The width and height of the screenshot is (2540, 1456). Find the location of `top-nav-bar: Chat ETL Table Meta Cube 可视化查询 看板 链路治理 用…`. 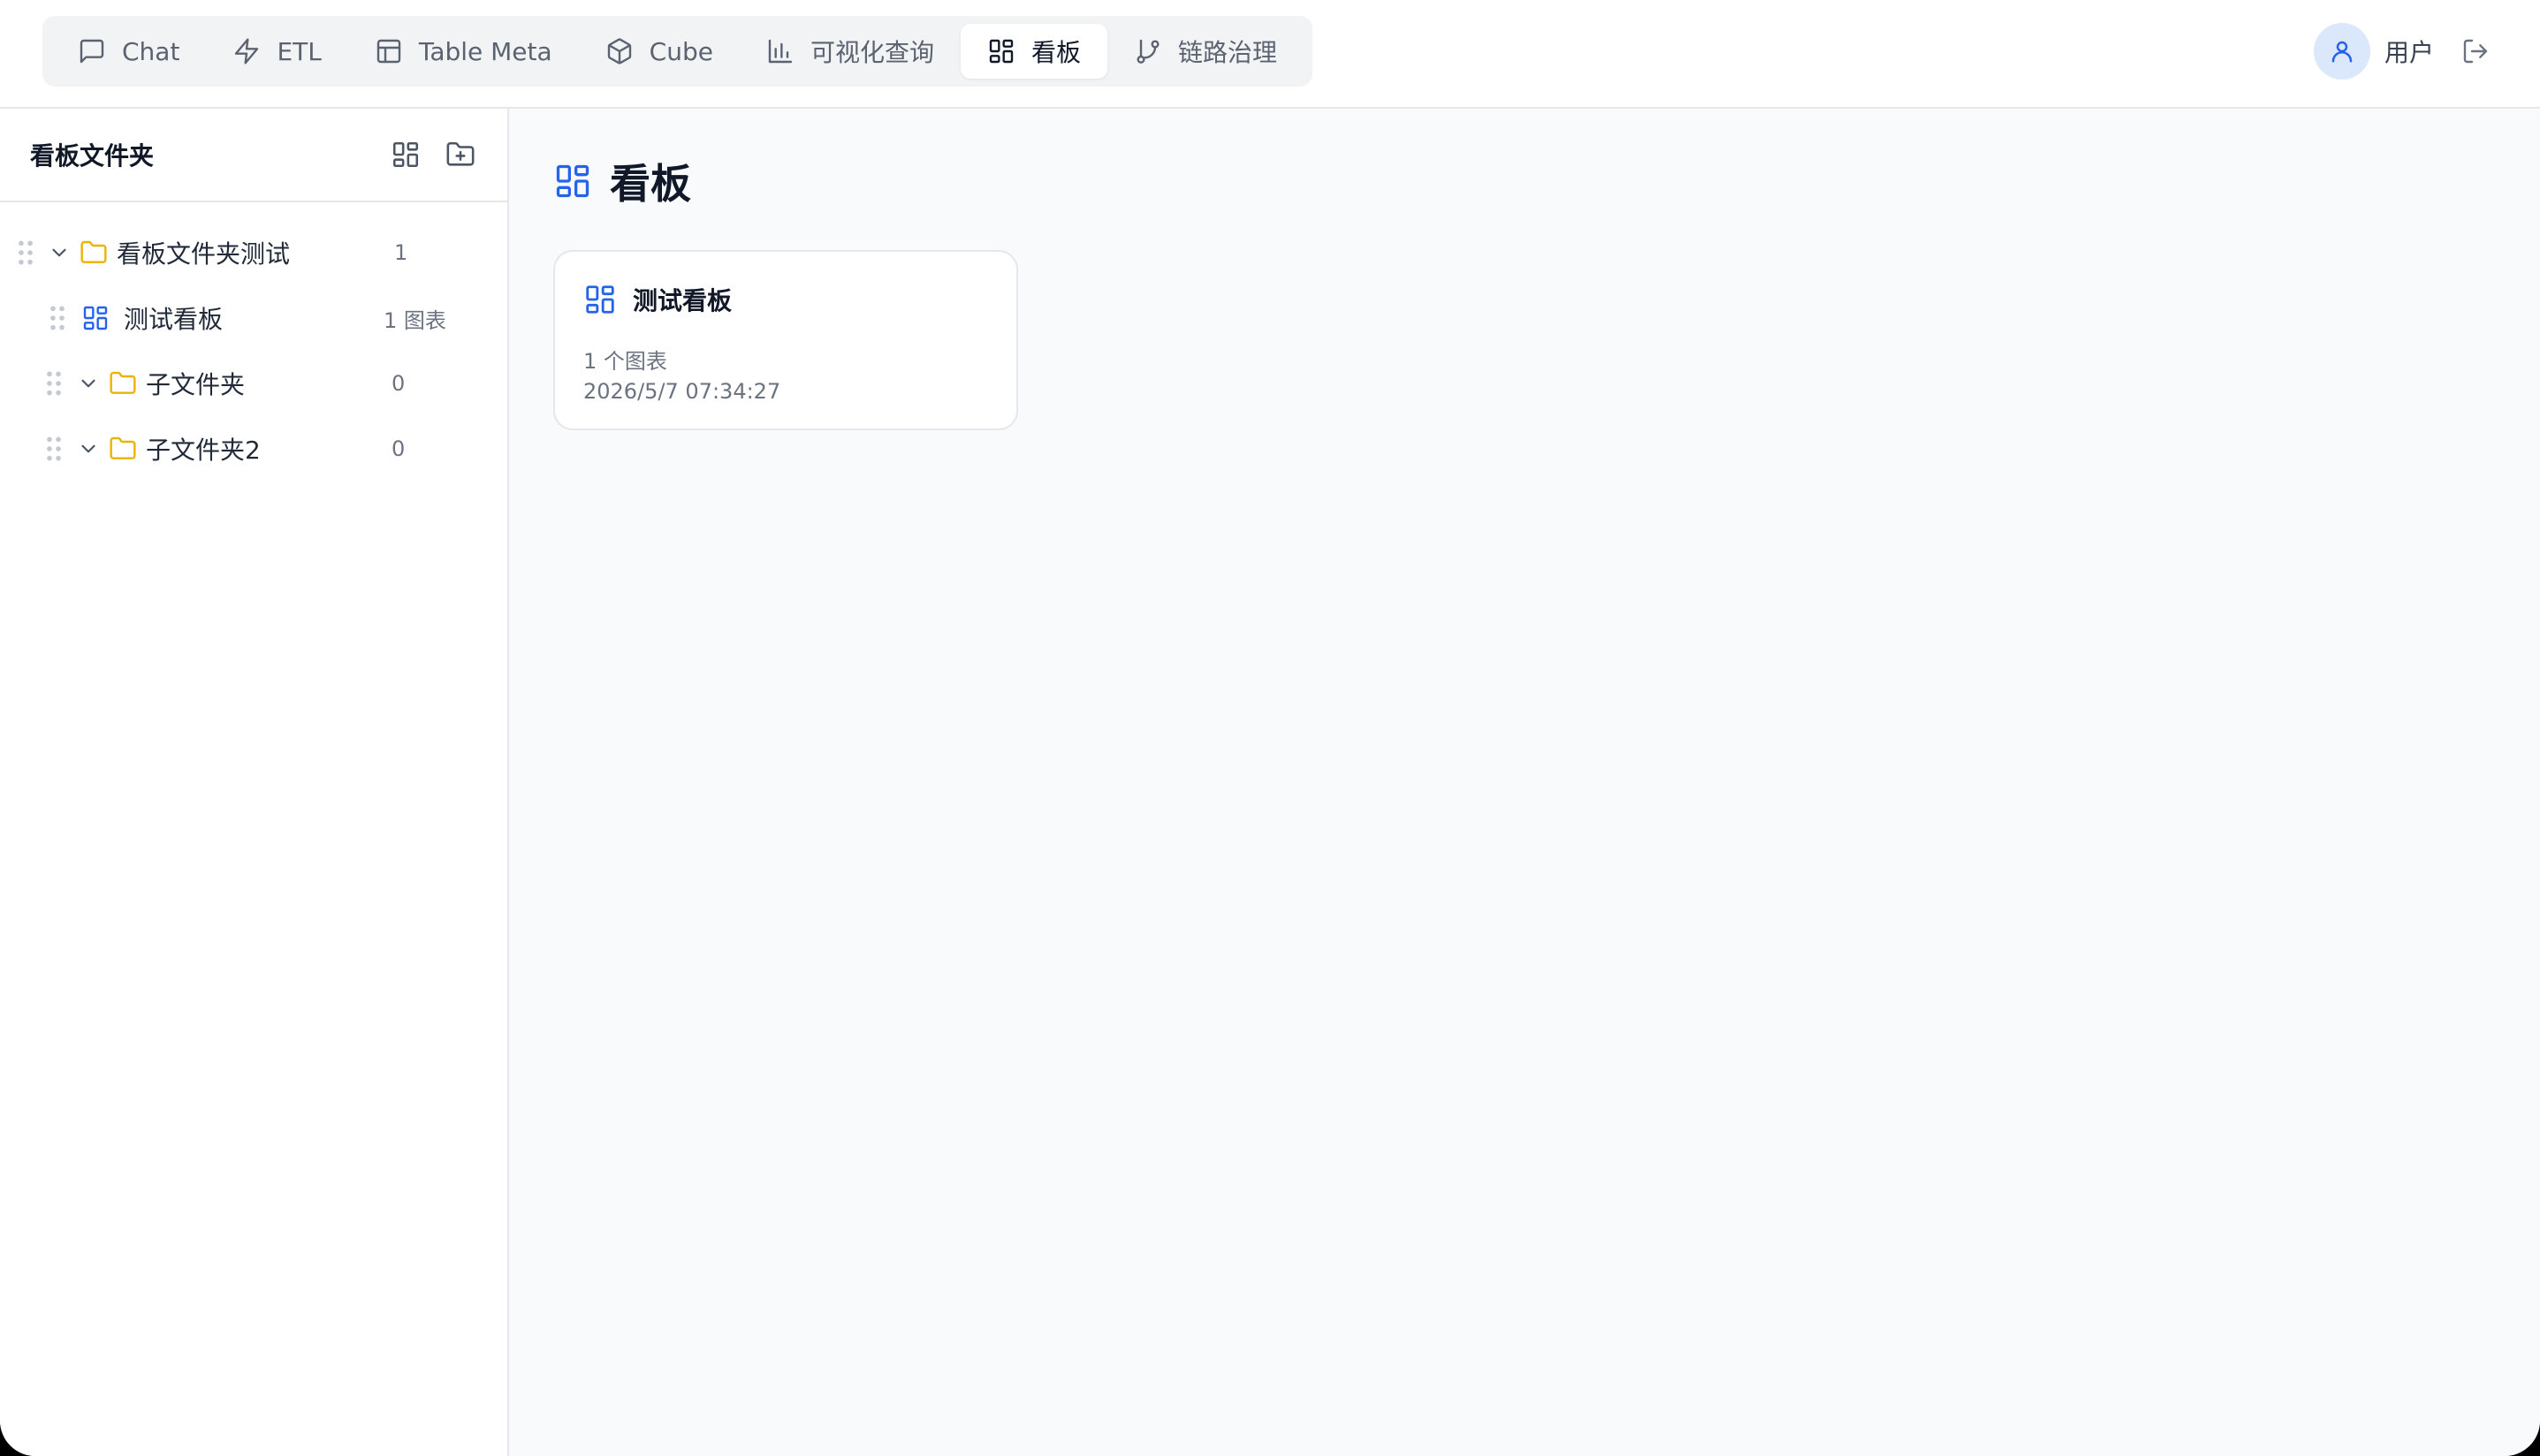

top-nav-bar: Chat ETL Table Meta Cube 可视化查询 看板 链路治理 用… is located at coordinates (1270, 54).